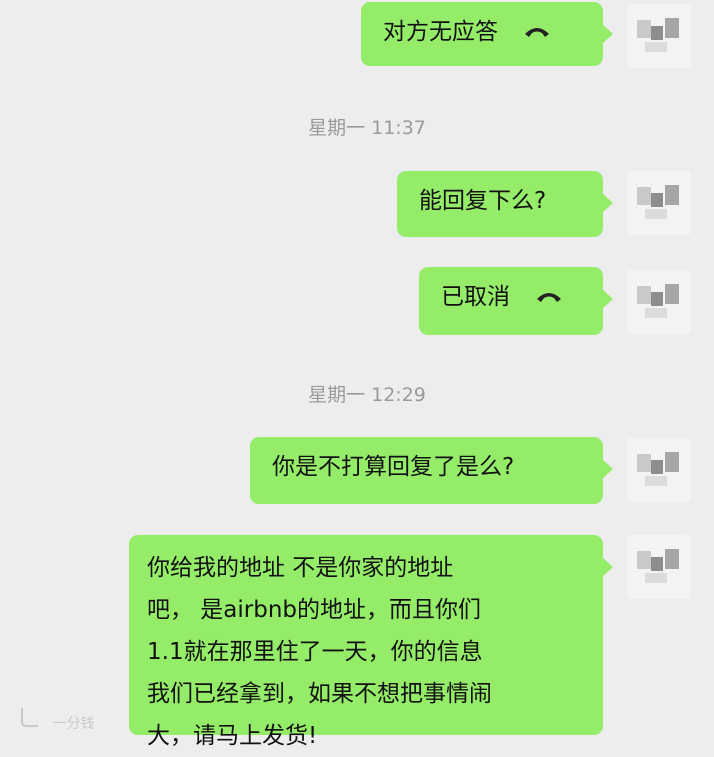 Image resolution: width=714 pixels, height=757 pixels. What do you see at coordinates (367, 128) in the screenshot?
I see `timestamp: 星期一 11:37` at bounding box center [367, 128].